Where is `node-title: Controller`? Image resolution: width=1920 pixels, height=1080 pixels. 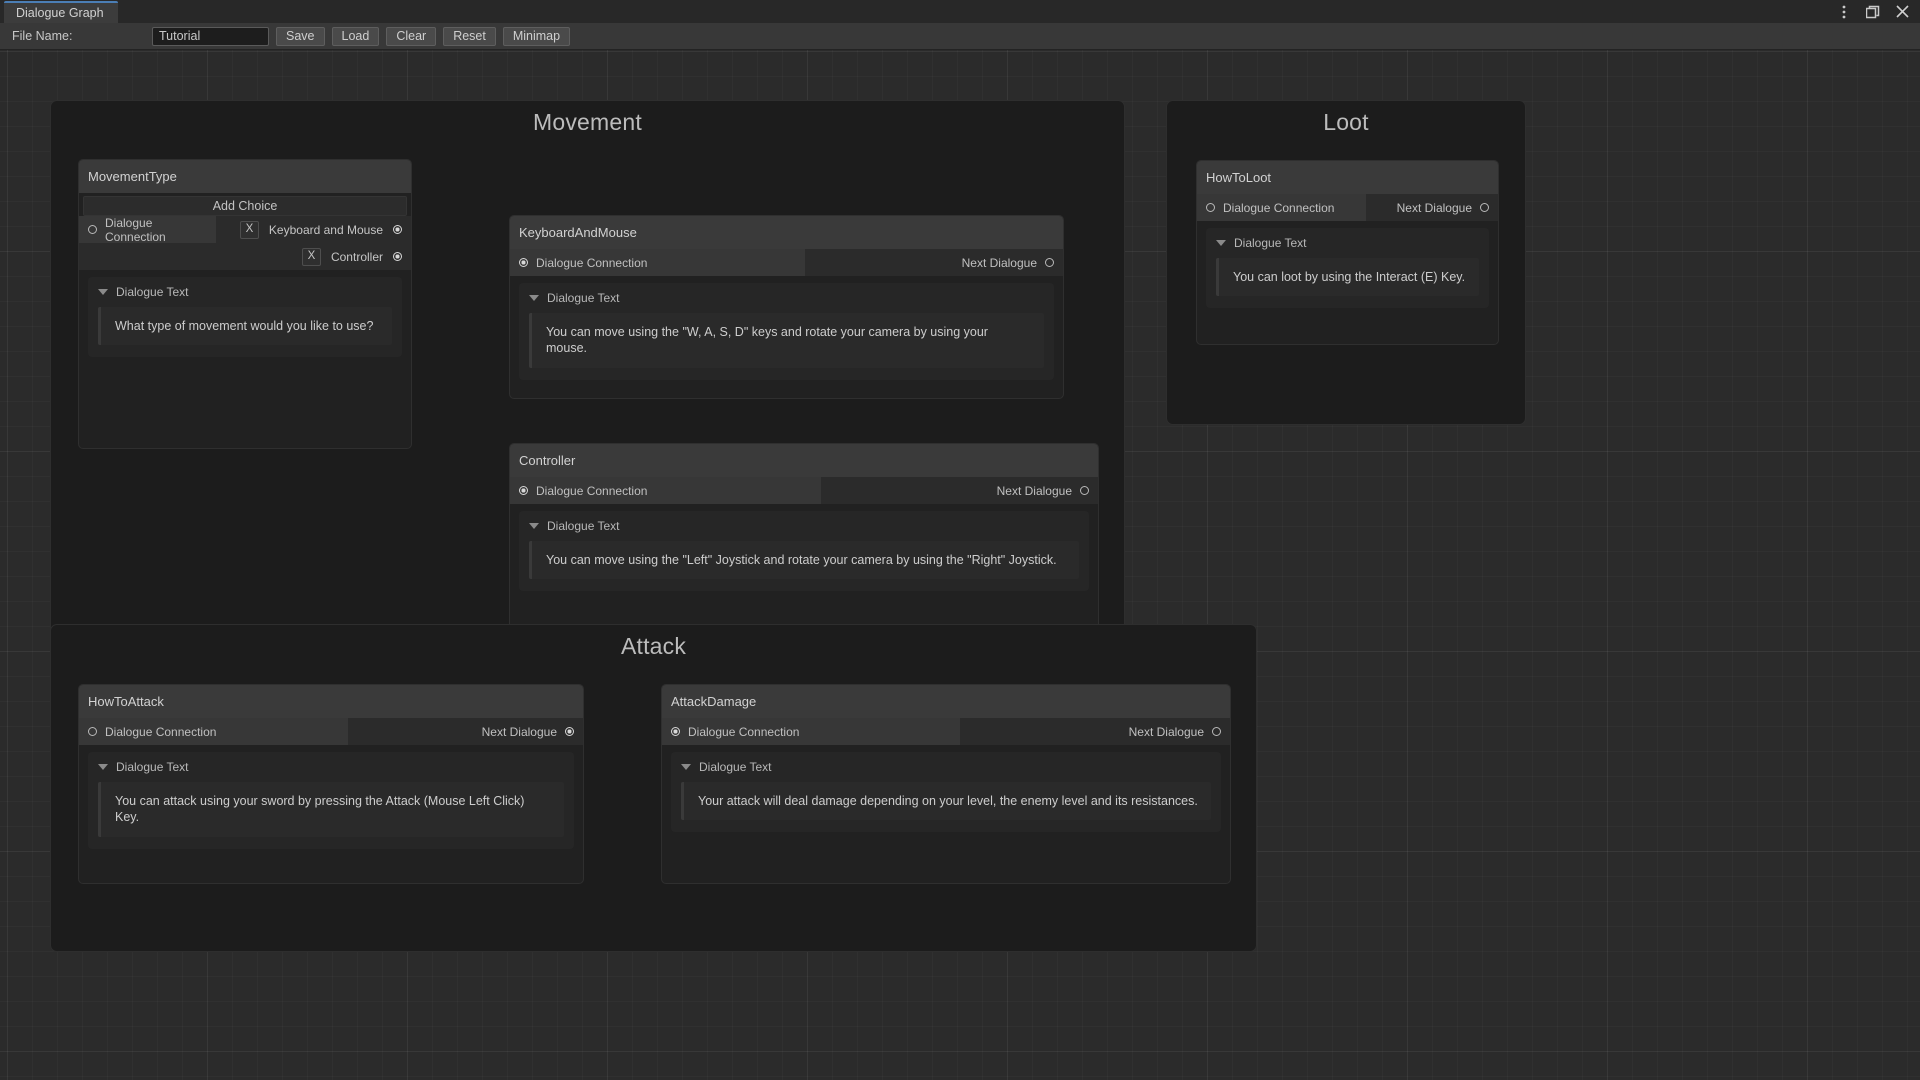 node-title: Controller is located at coordinates (804, 460).